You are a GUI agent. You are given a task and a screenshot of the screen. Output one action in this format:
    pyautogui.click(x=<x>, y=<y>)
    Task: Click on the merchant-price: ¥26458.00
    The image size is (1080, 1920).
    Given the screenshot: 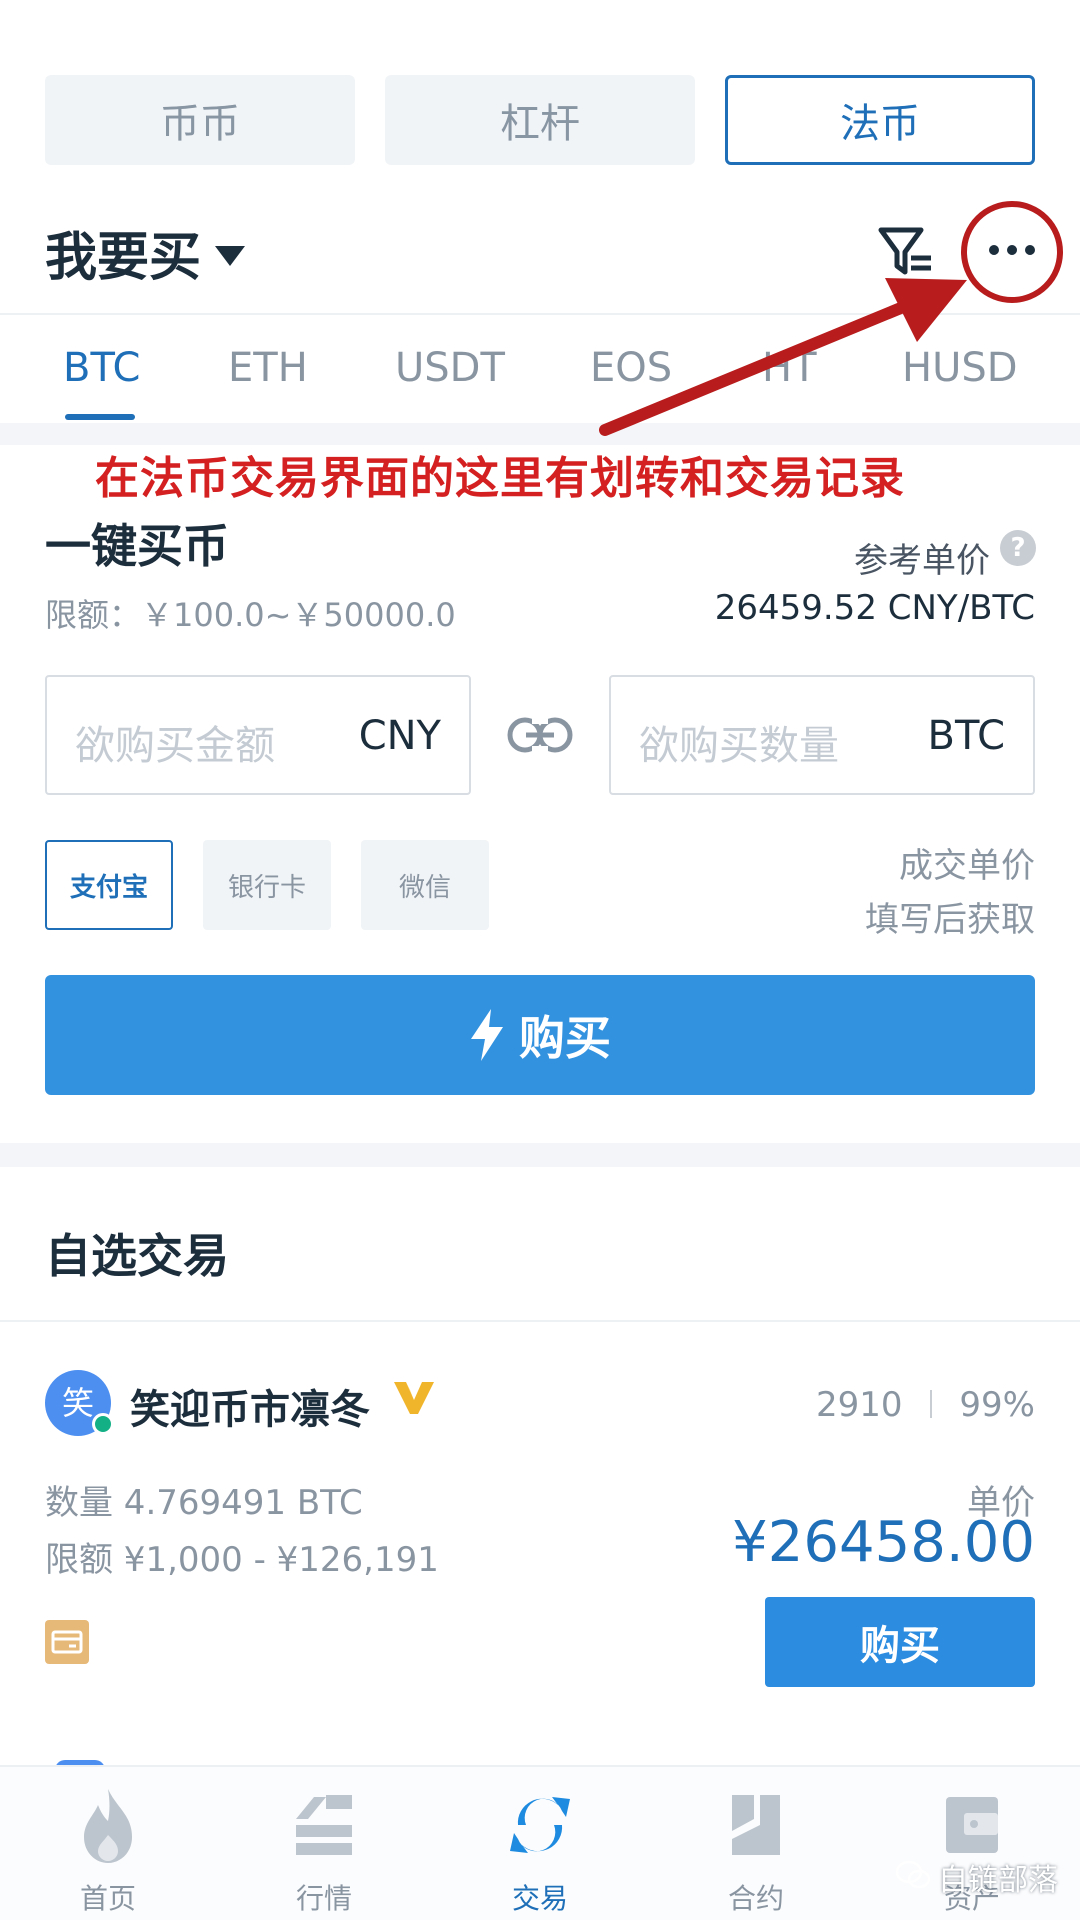 What is the action you would take?
    pyautogui.click(x=883, y=1542)
    